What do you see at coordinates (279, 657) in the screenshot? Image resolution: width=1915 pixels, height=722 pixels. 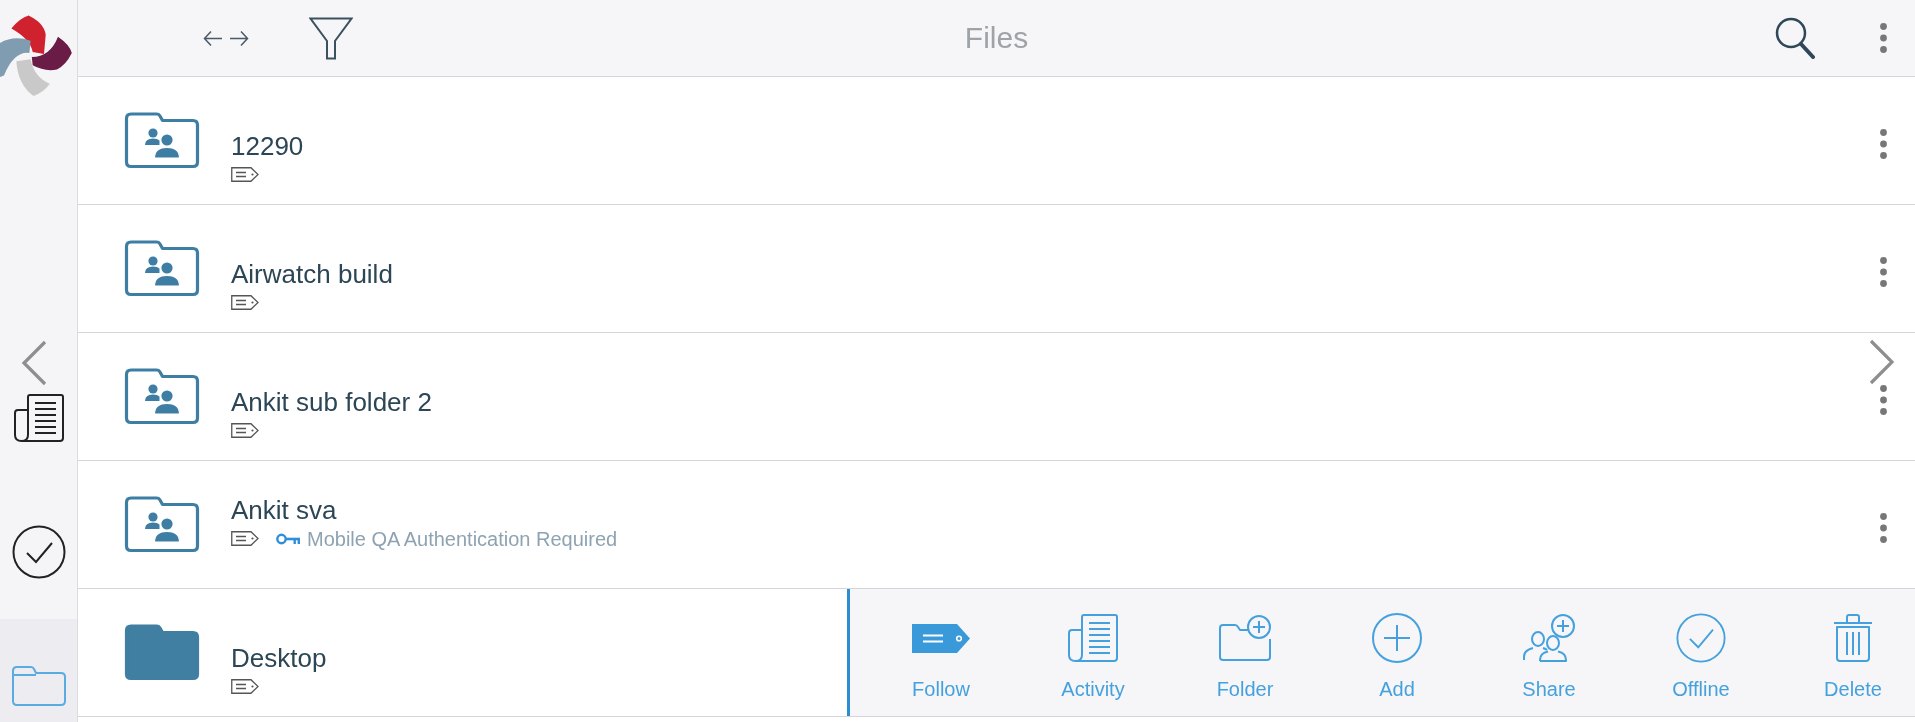 I see `folder-name: Desktop` at bounding box center [279, 657].